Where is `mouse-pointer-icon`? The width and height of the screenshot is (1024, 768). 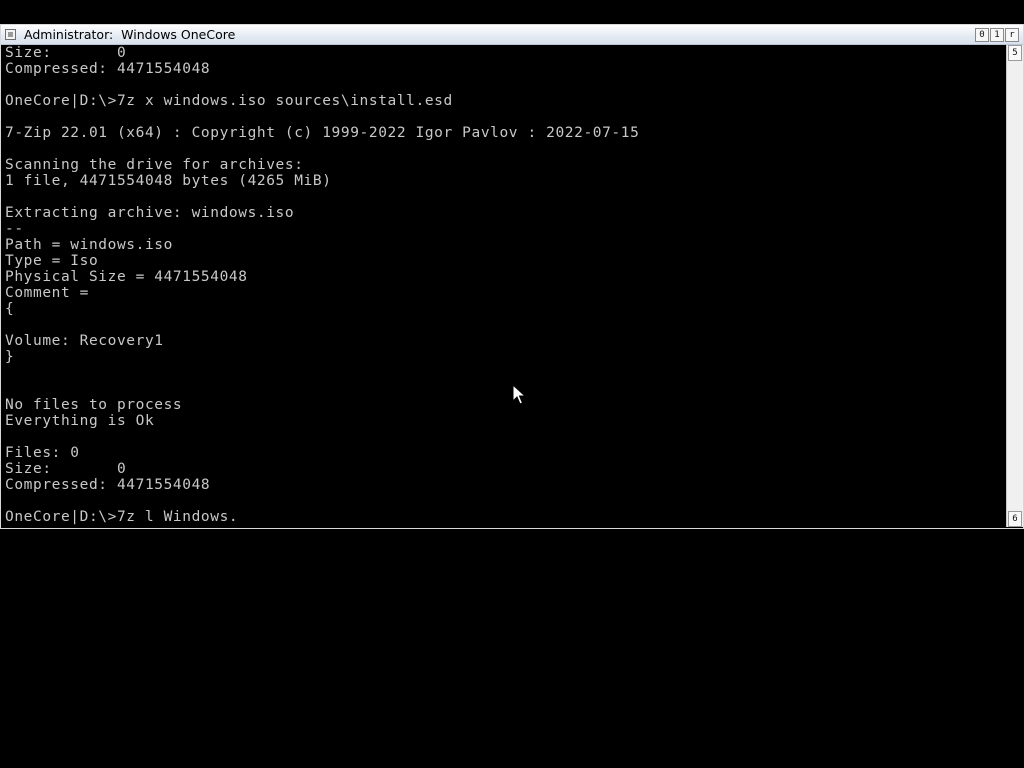 mouse-pointer-icon is located at coordinates (519, 394).